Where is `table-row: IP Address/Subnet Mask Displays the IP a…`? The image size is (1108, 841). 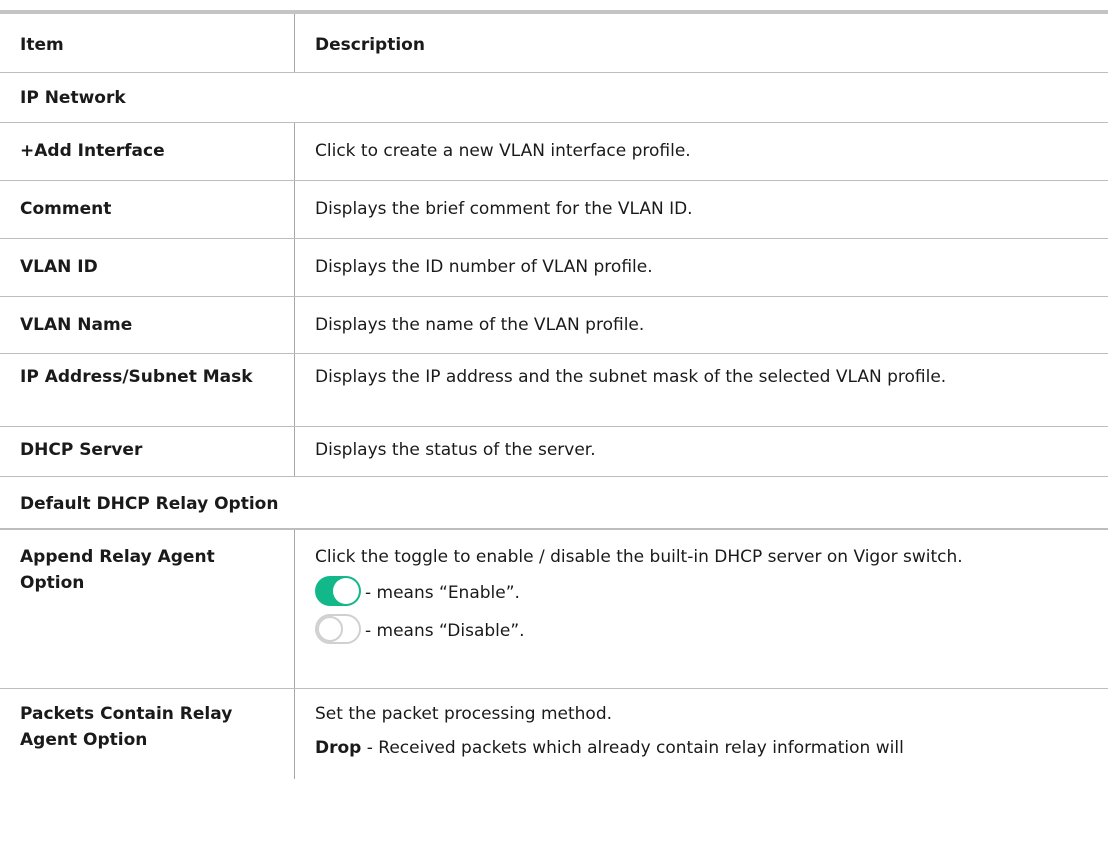 table-row: IP Address/Subnet Mask Displays the IP a… is located at coordinates (554, 390).